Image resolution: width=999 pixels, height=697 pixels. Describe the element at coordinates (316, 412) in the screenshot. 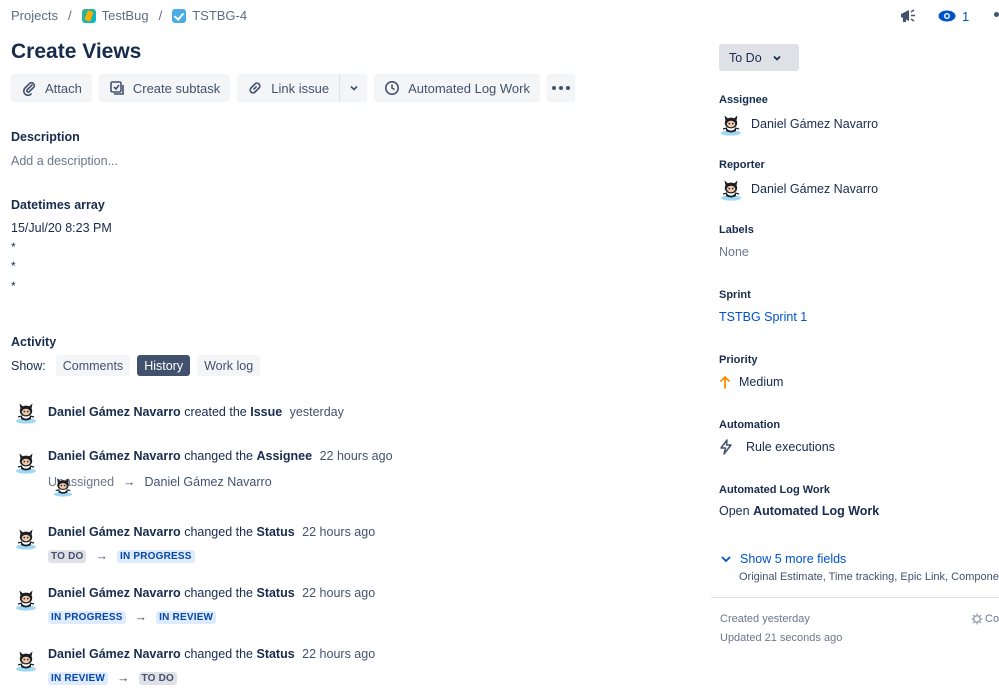

I see `history-time: yesterday` at that location.